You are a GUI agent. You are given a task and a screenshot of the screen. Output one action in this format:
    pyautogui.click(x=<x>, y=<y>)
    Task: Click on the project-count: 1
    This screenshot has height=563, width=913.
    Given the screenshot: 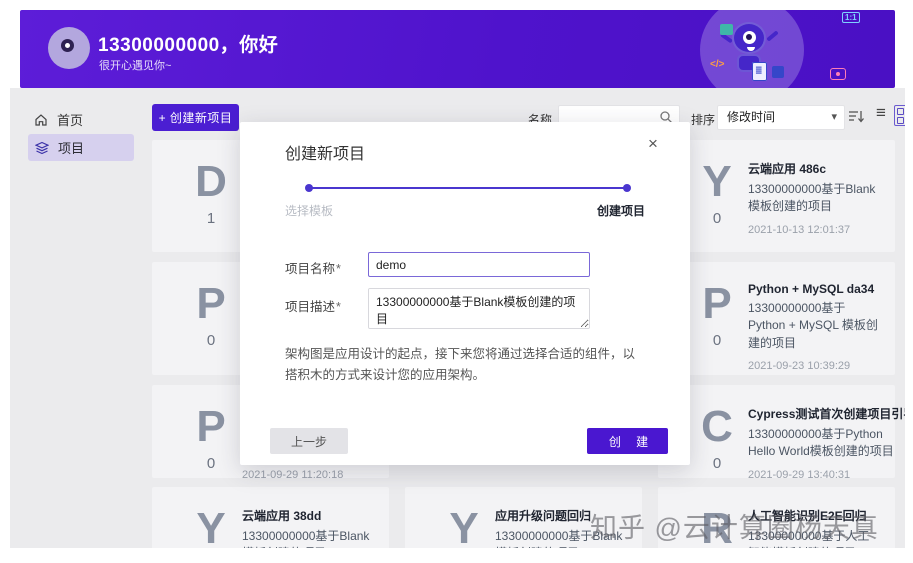 What is the action you would take?
    pyautogui.click(x=211, y=218)
    